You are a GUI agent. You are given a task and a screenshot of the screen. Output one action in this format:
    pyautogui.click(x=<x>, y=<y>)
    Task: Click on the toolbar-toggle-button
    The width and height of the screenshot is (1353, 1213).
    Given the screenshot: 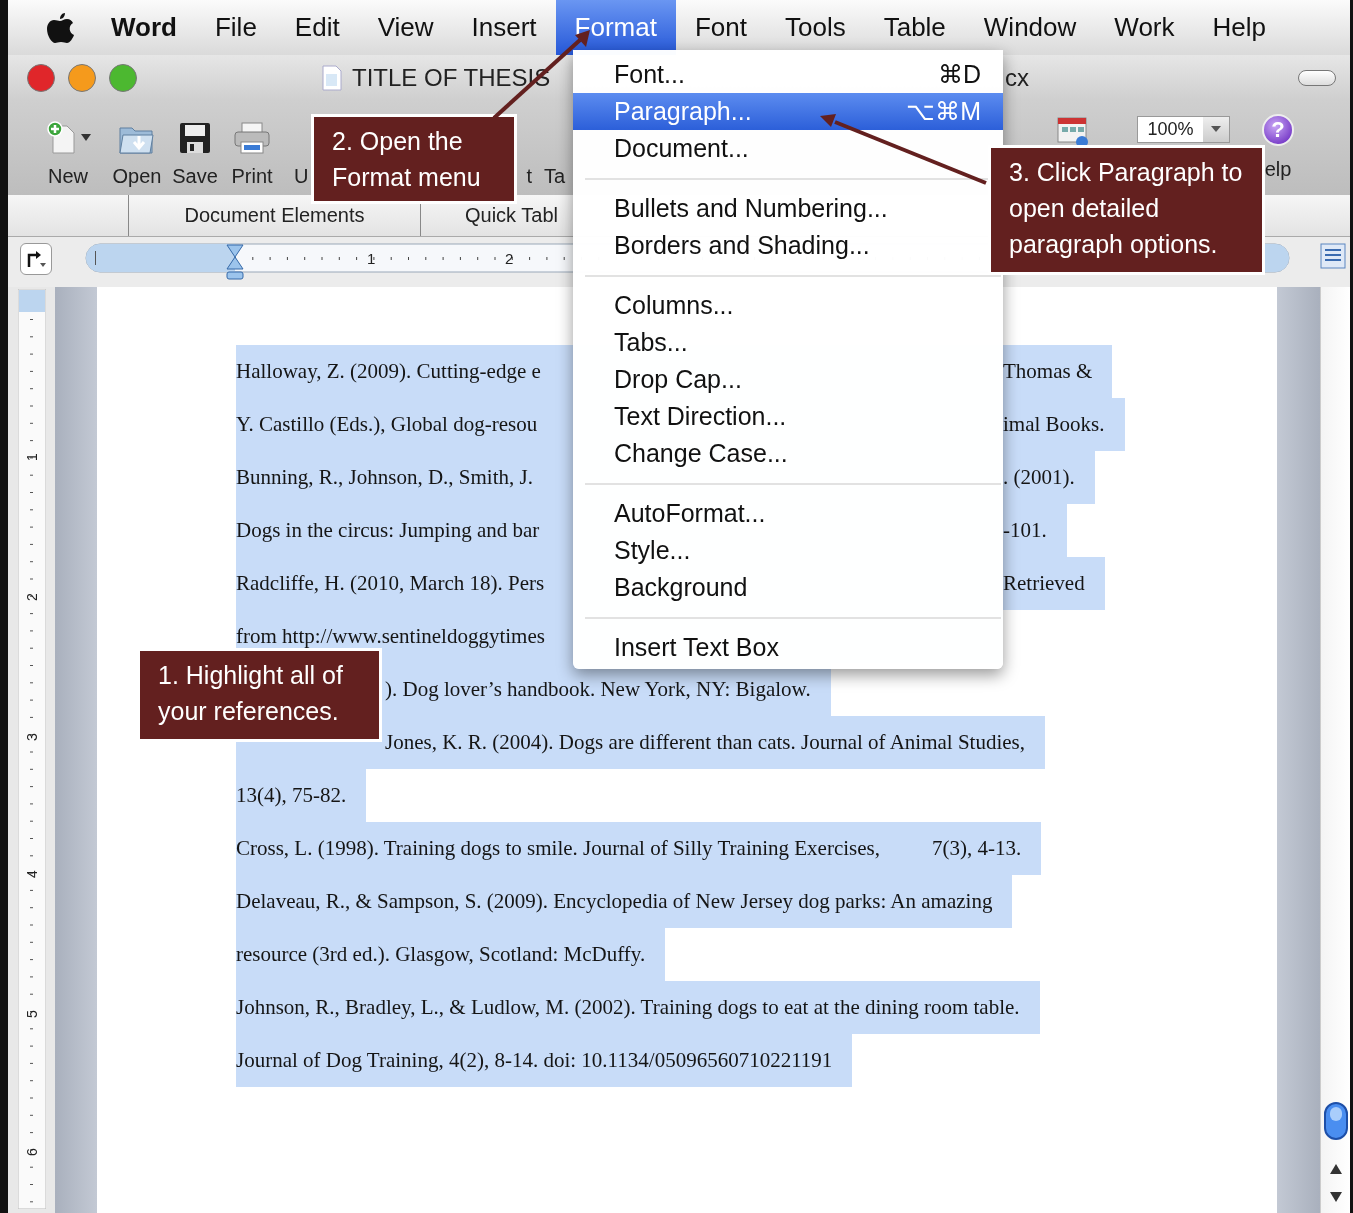 What is the action you would take?
    pyautogui.click(x=1317, y=77)
    